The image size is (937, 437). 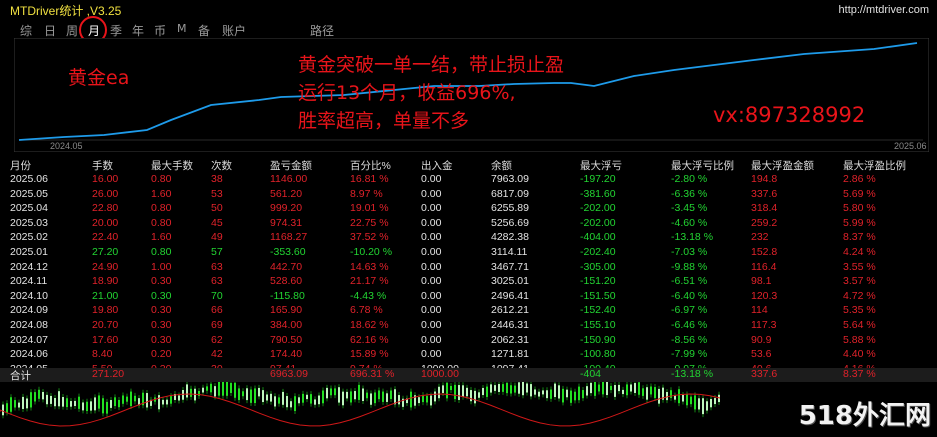 What do you see at coordinates (160, 30) in the screenshot?
I see `tab-symbol: 币` at bounding box center [160, 30].